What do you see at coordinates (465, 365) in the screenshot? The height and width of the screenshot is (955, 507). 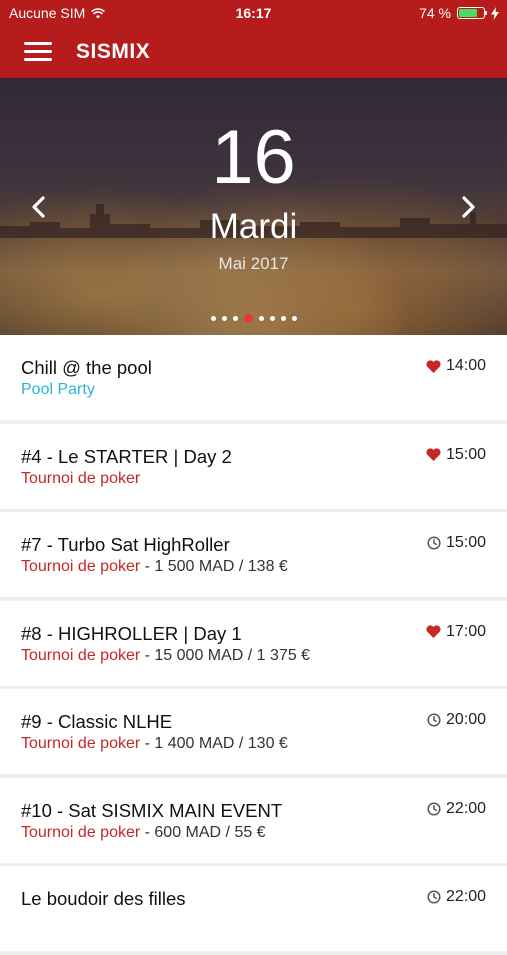 I see `event-time-label: 14:00` at bounding box center [465, 365].